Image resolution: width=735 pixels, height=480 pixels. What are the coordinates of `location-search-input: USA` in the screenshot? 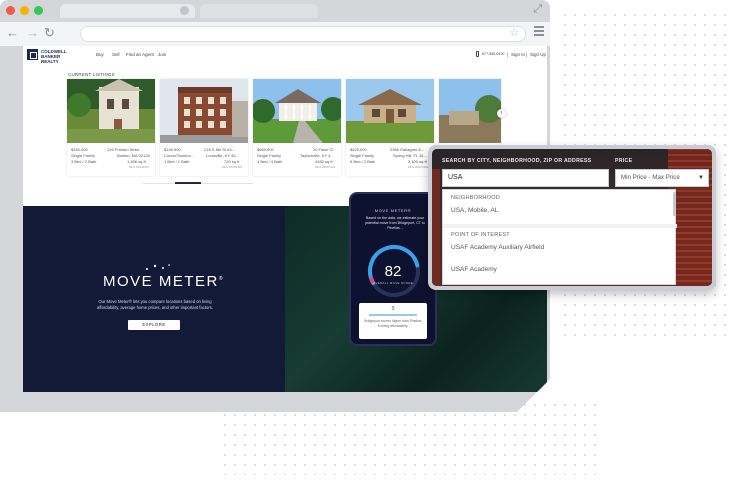 It's located at (525, 178).